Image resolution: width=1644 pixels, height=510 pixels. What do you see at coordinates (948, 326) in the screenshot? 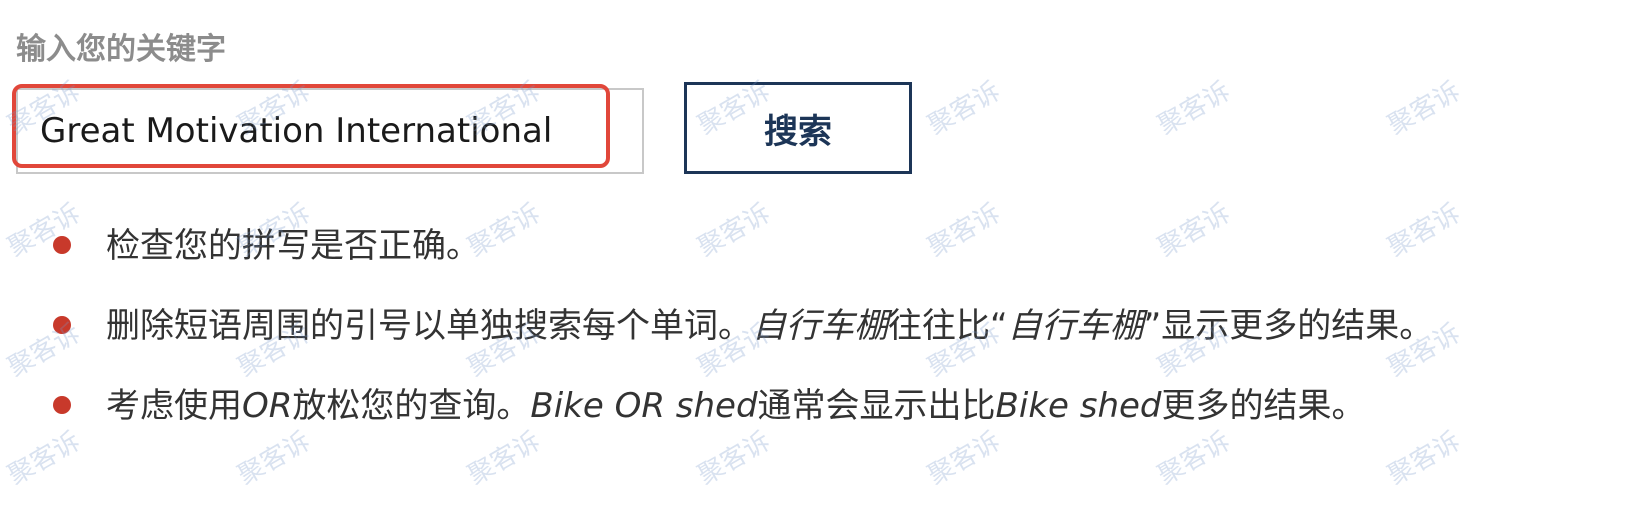
I see `tip-text: 往往比“` at bounding box center [948, 326].